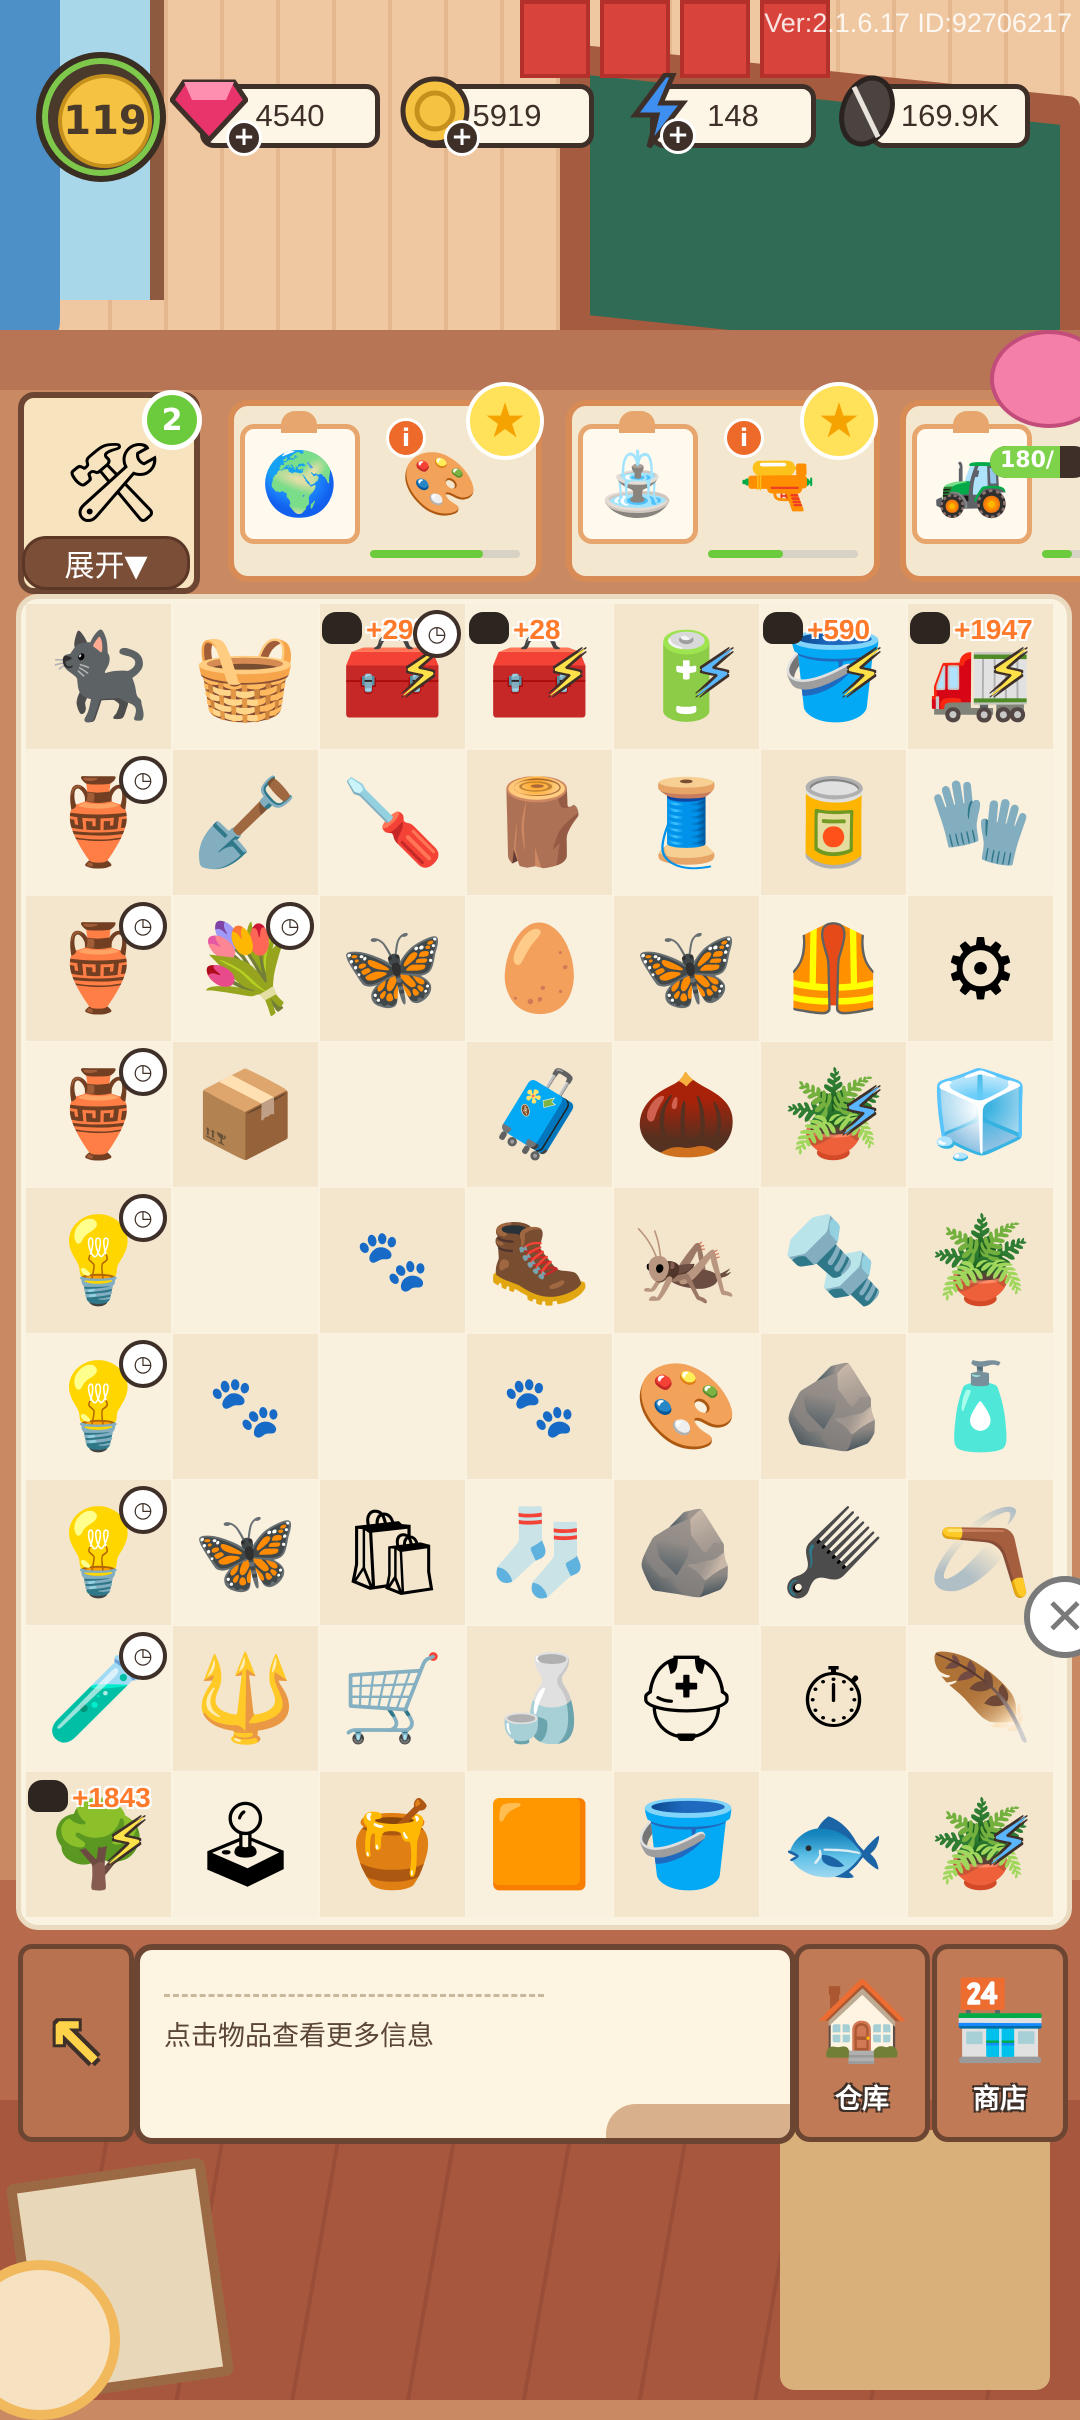 Image resolution: width=1080 pixels, height=2420 pixels. I want to click on merge-item-icon: 🪨, so click(833, 1406).